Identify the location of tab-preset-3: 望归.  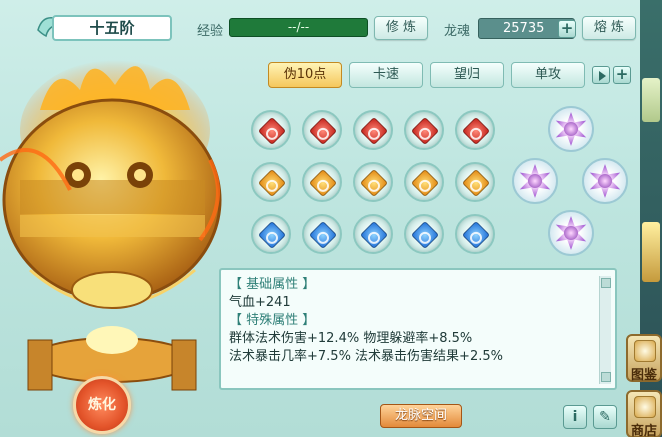
(467, 75).